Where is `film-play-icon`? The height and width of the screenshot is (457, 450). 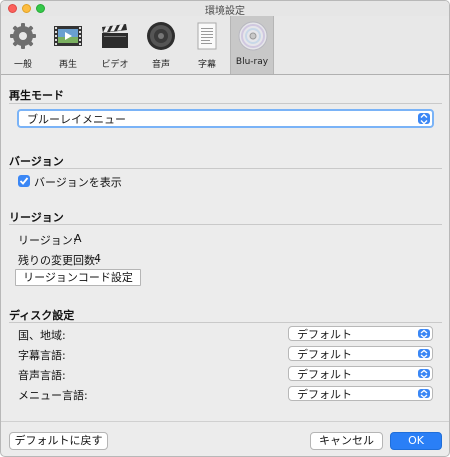
film-play-icon is located at coordinates (68, 36).